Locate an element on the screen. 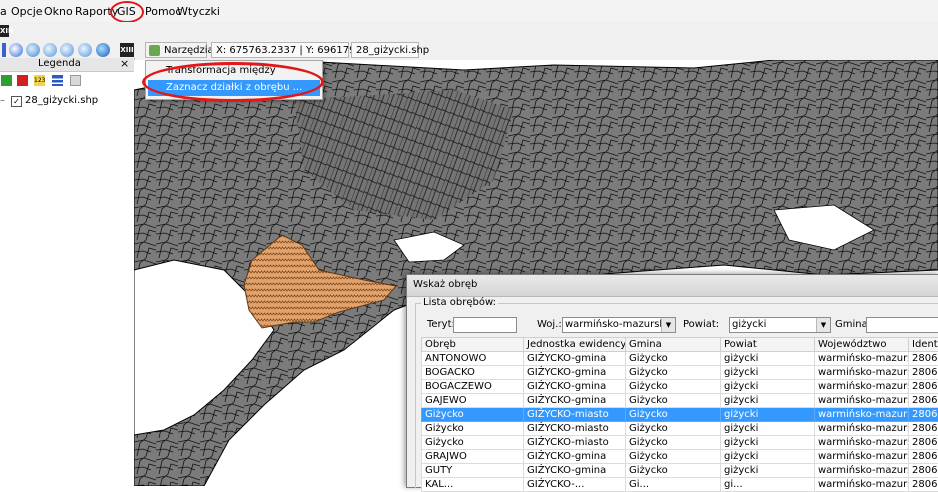 The height and width of the screenshot is (492, 938). column-header: Jednostka ewidencyjna is located at coordinates (575, 345).